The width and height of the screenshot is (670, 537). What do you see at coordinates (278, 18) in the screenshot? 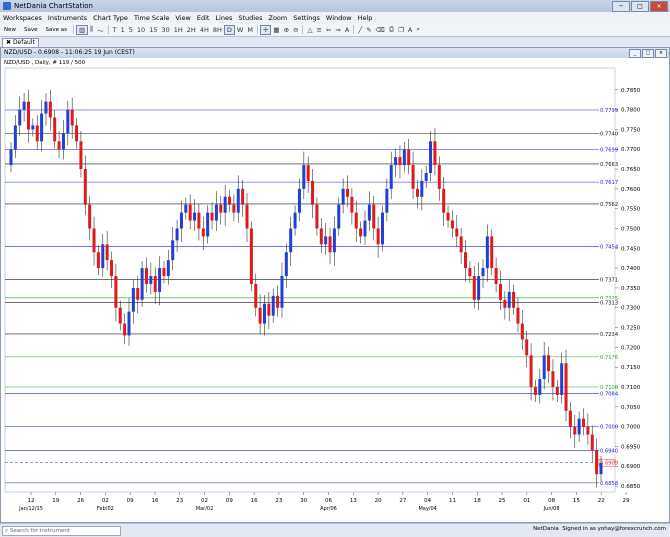
I see `menu-zoom: Zoom` at bounding box center [278, 18].